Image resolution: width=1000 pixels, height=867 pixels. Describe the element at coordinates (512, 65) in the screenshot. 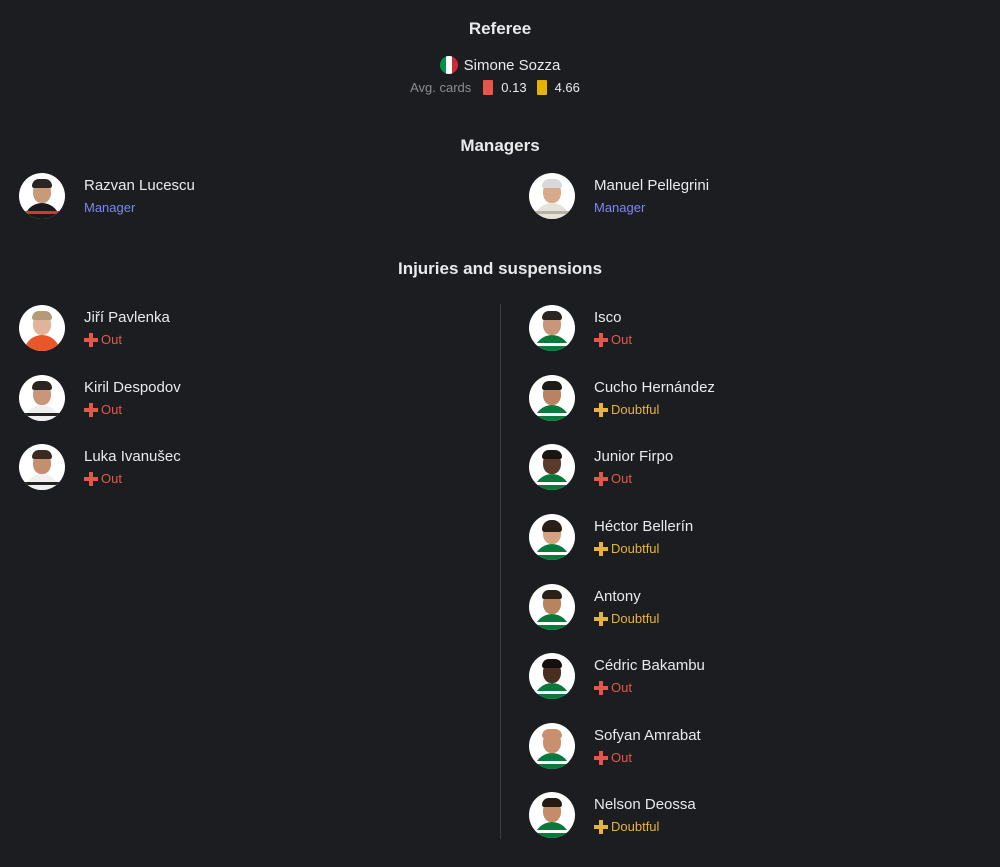

I see `referee-name: Simone Sozza` at that location.